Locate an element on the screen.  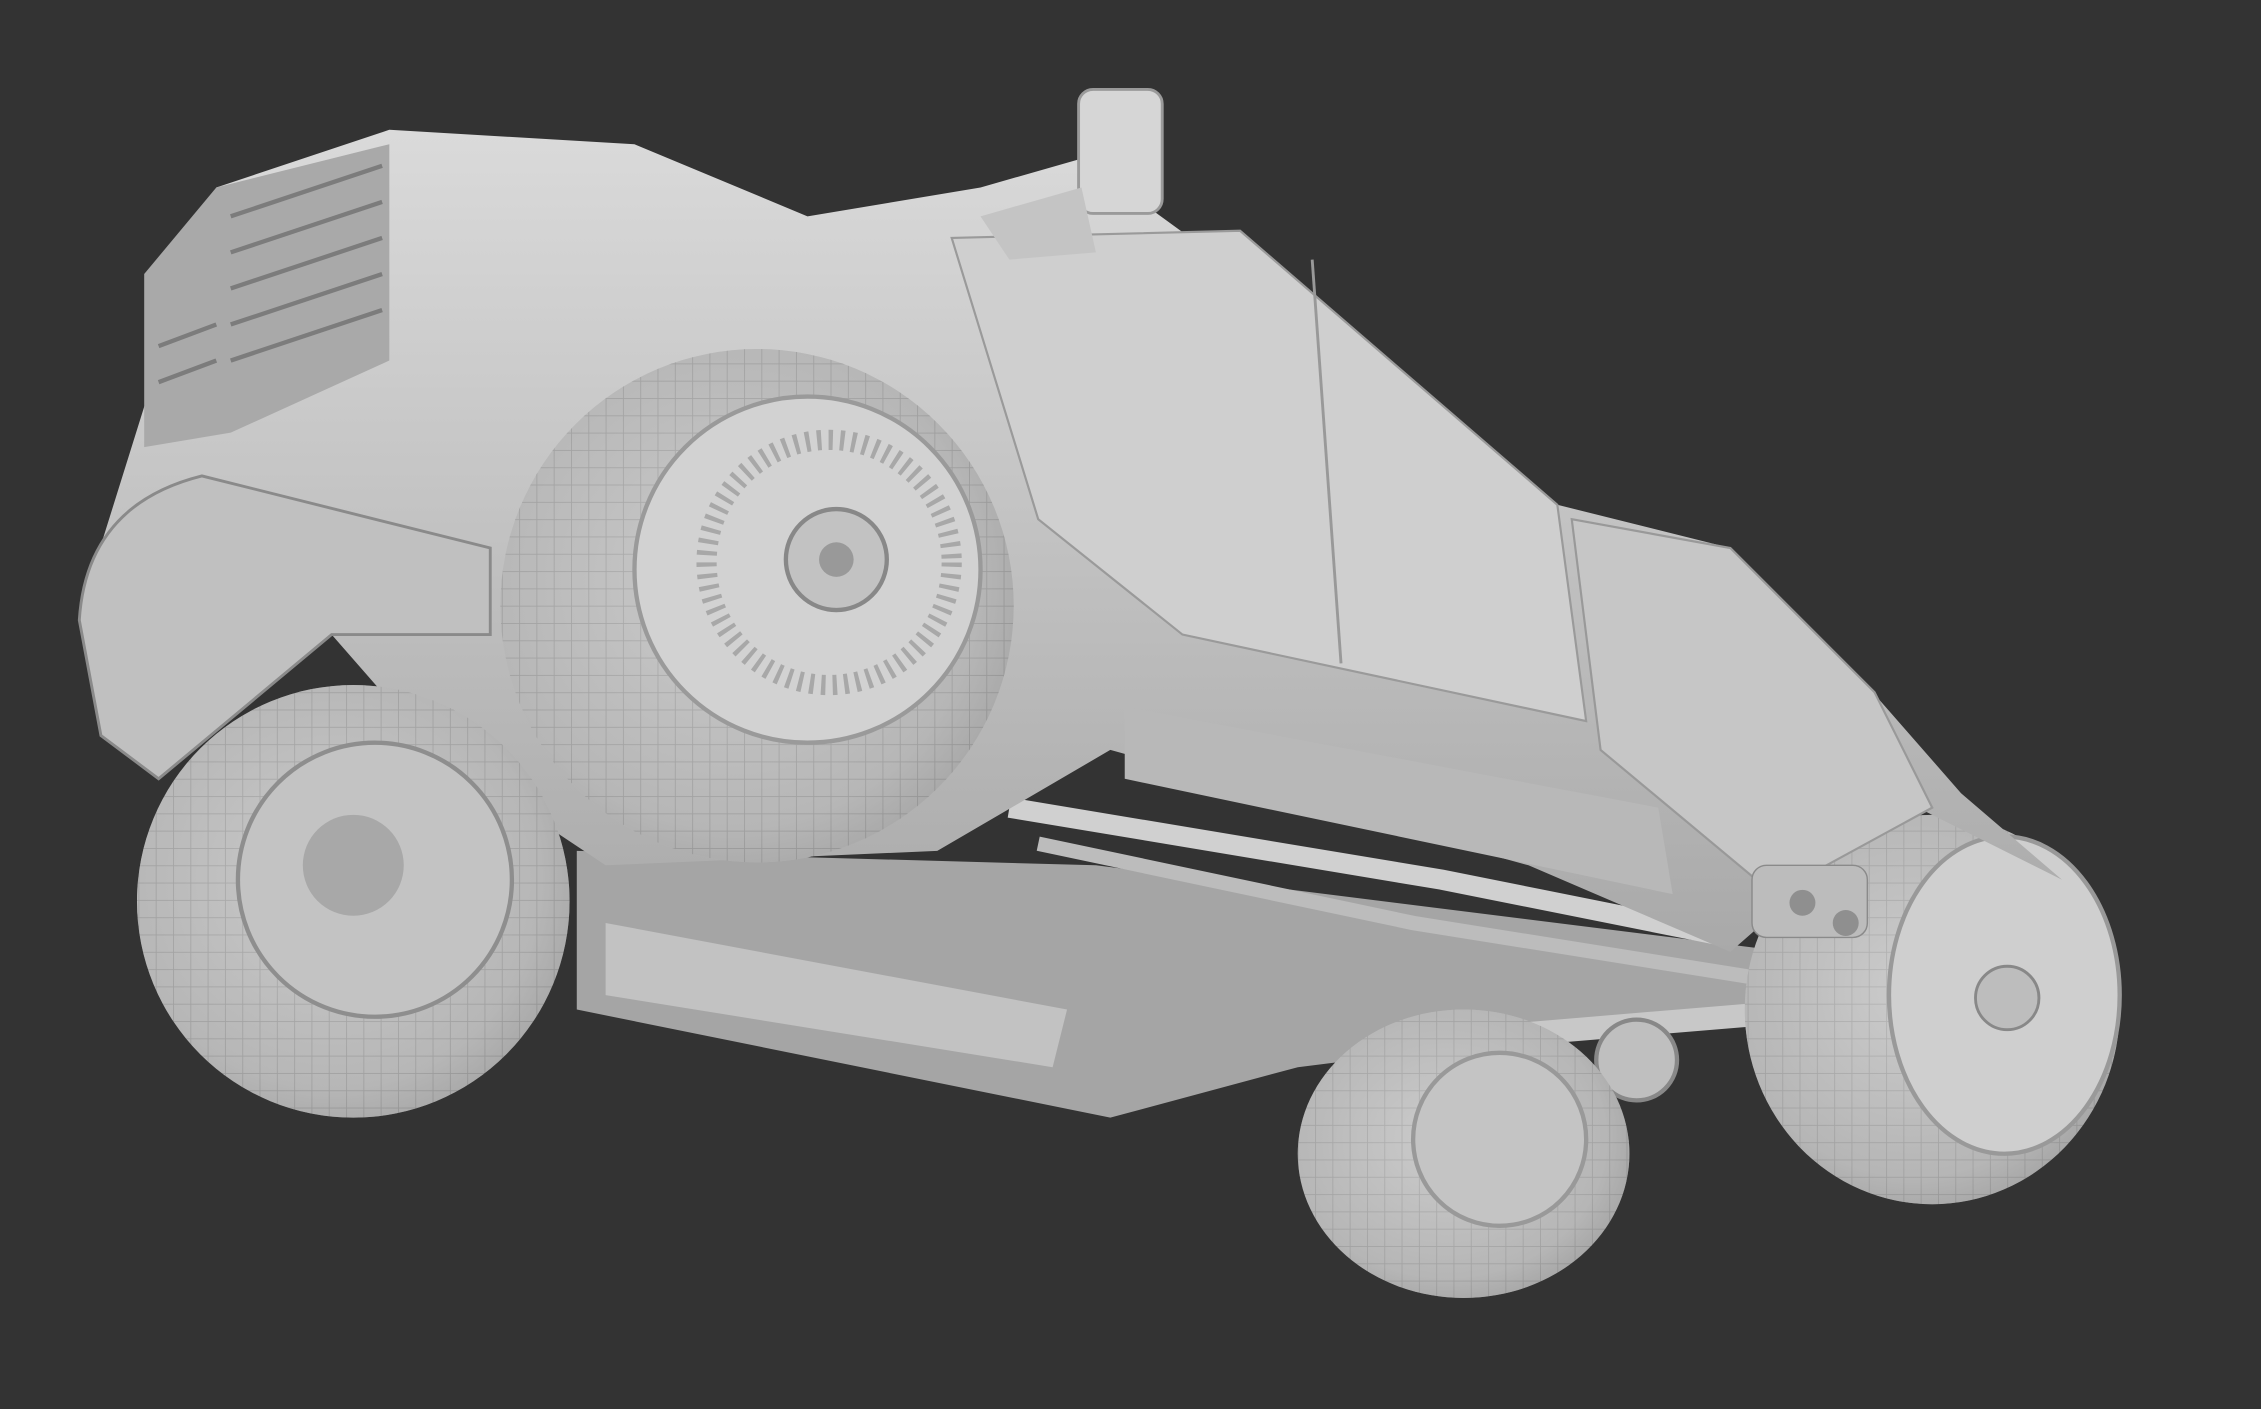
front-wheel-lower is located at coordinates (353, 901).